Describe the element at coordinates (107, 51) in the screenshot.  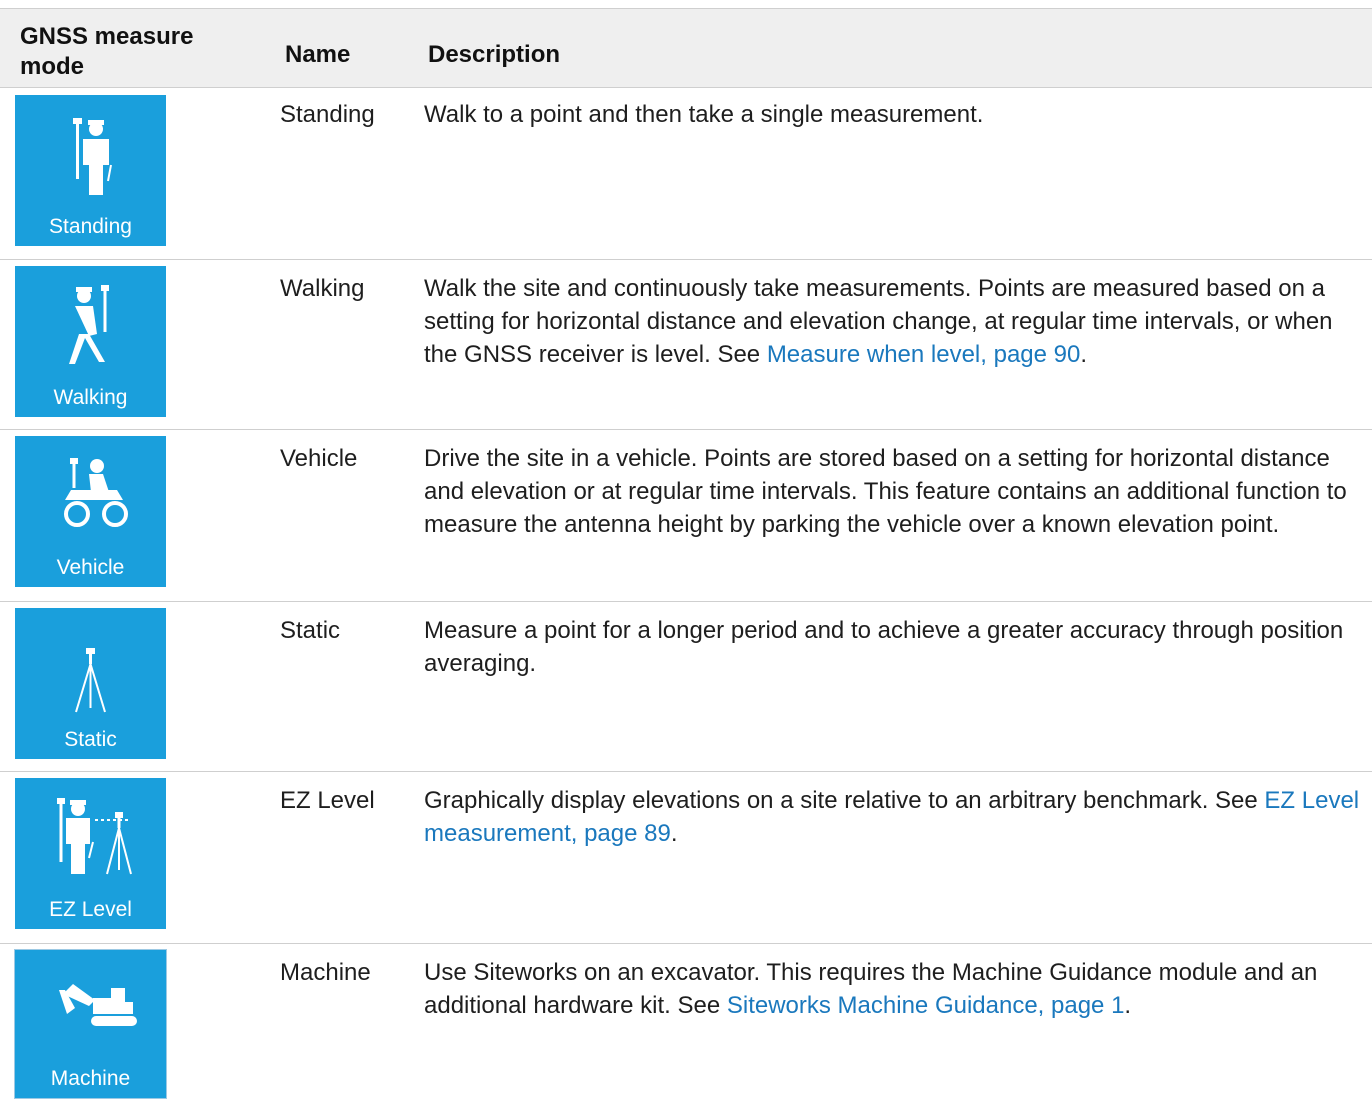
I see `header-gnss-measure-mode: GNSS measure mode` at that location.